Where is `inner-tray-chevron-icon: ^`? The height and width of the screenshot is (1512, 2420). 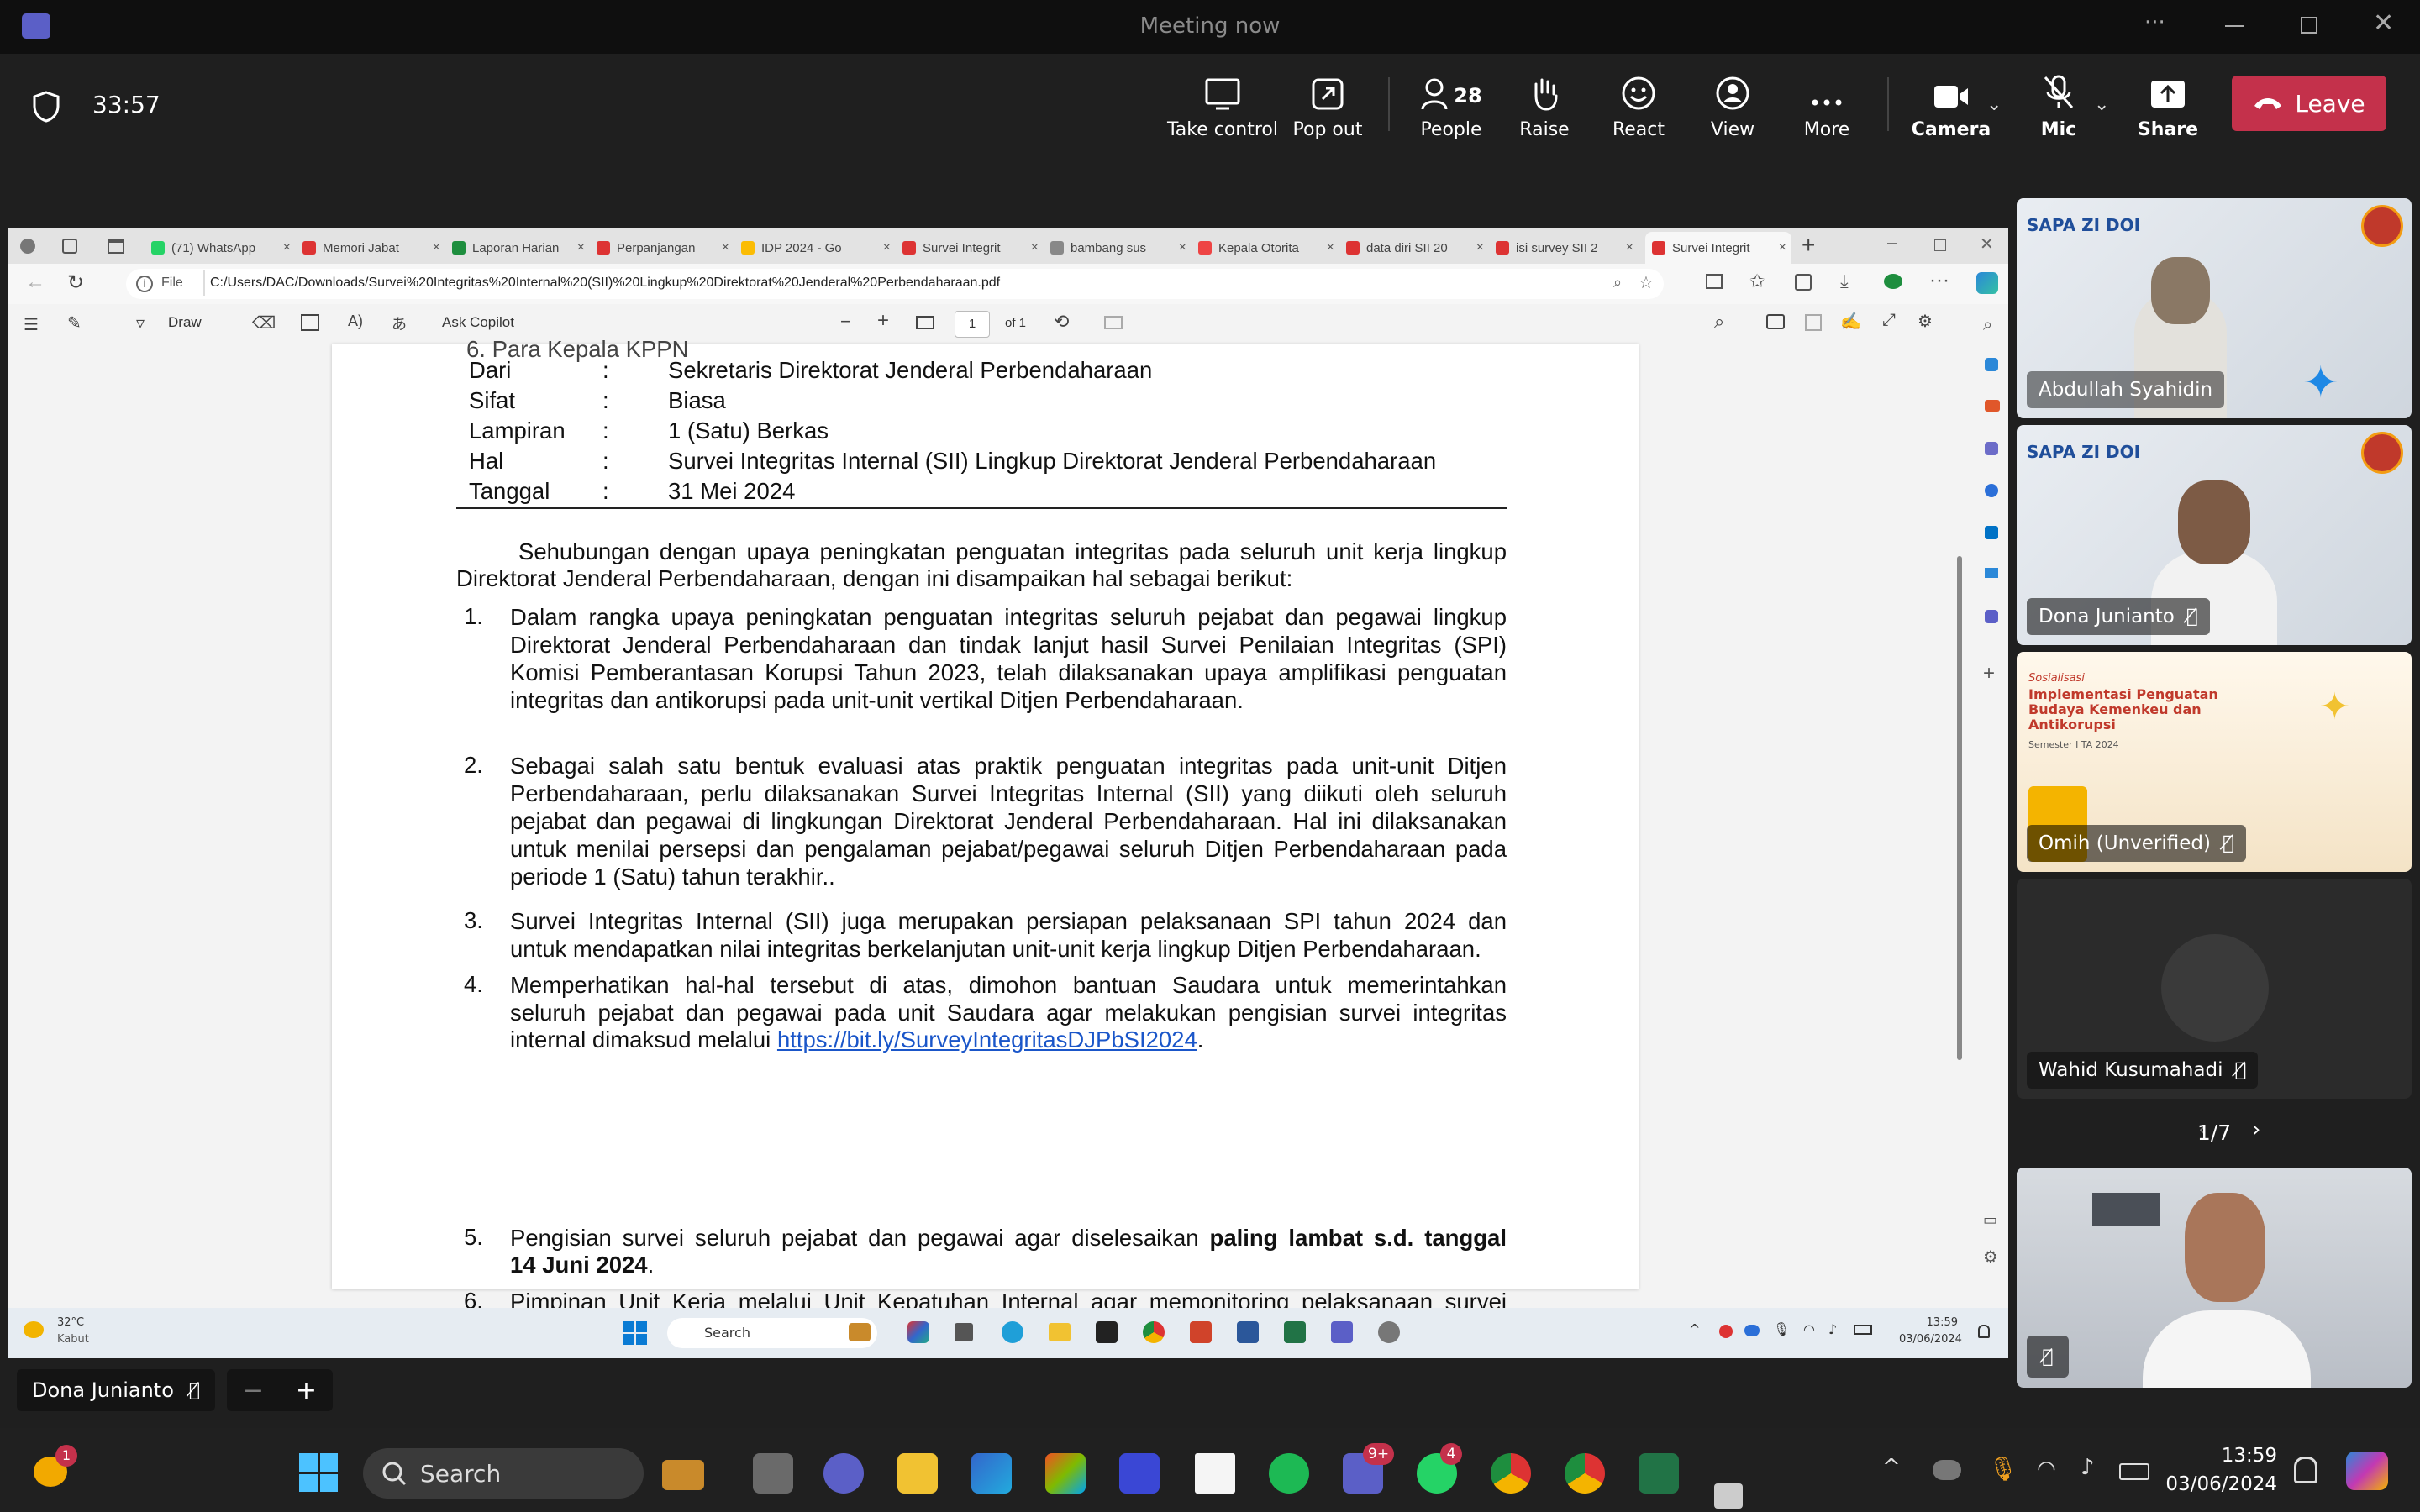
inner-tray-chevron-icon: ^ is located at coordinates (1694, 1329).